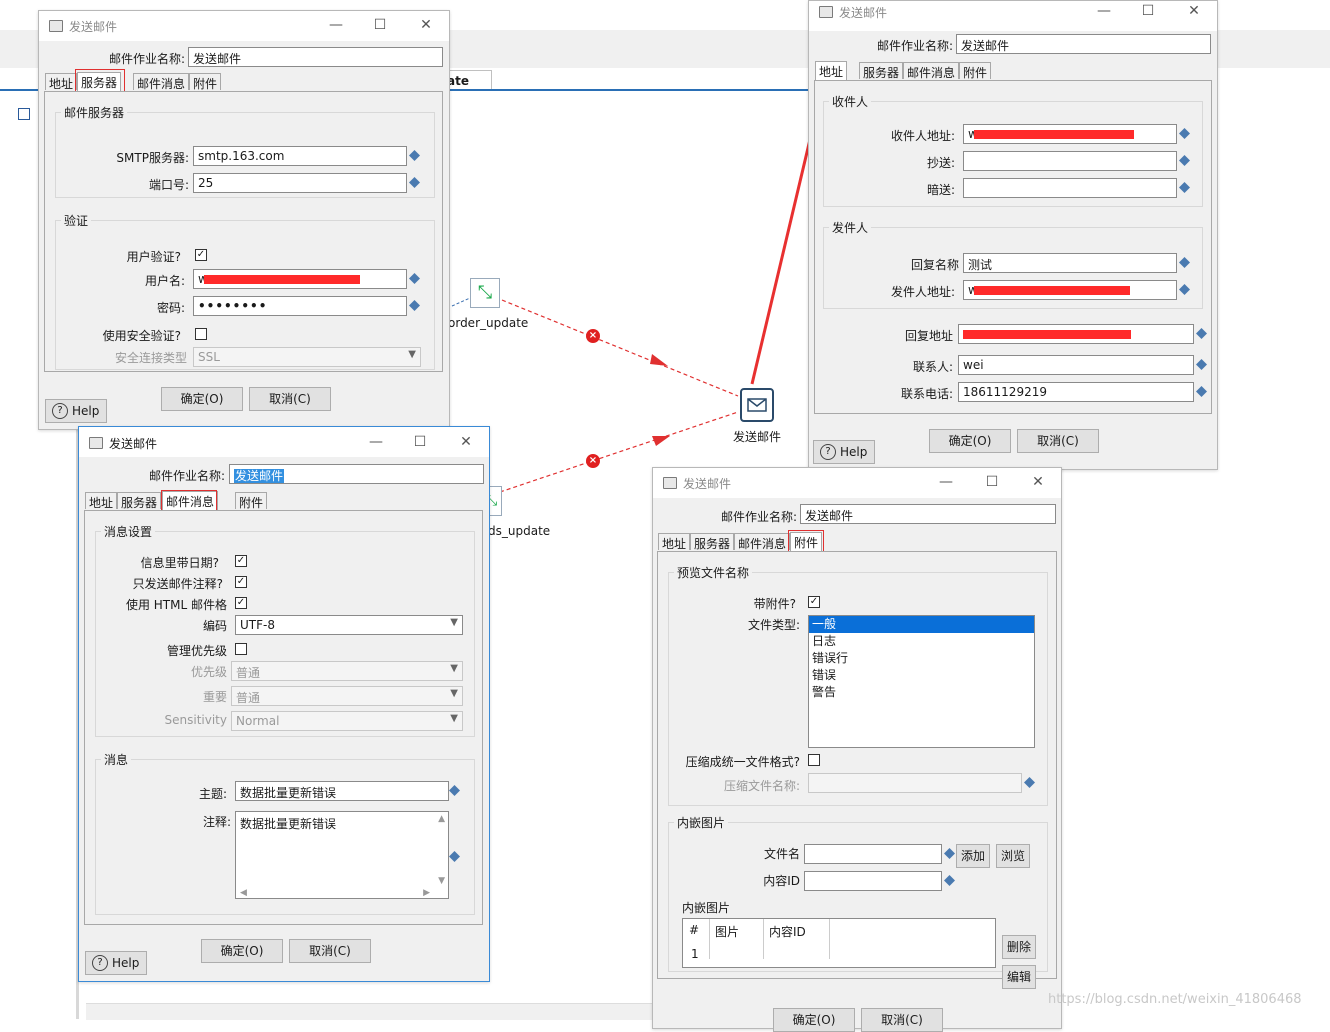  What do you see at coordinates (695, 954) in the screenshot?
I see `table-row-index: 1` at bounding box center [695, 954].